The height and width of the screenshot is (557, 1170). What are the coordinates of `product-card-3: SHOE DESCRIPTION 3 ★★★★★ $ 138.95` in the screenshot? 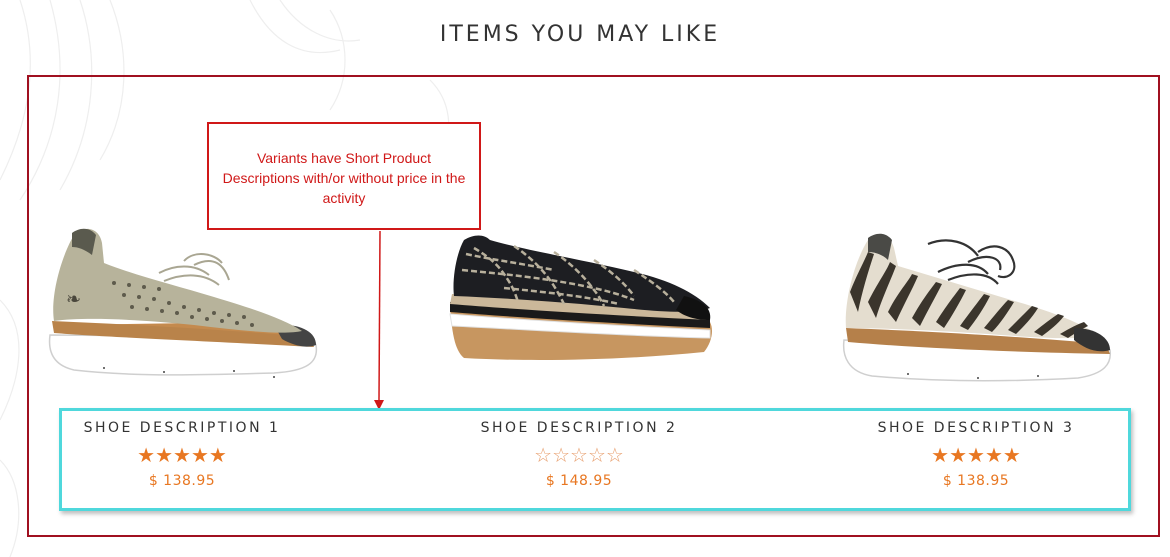 It's located at (976, 454).